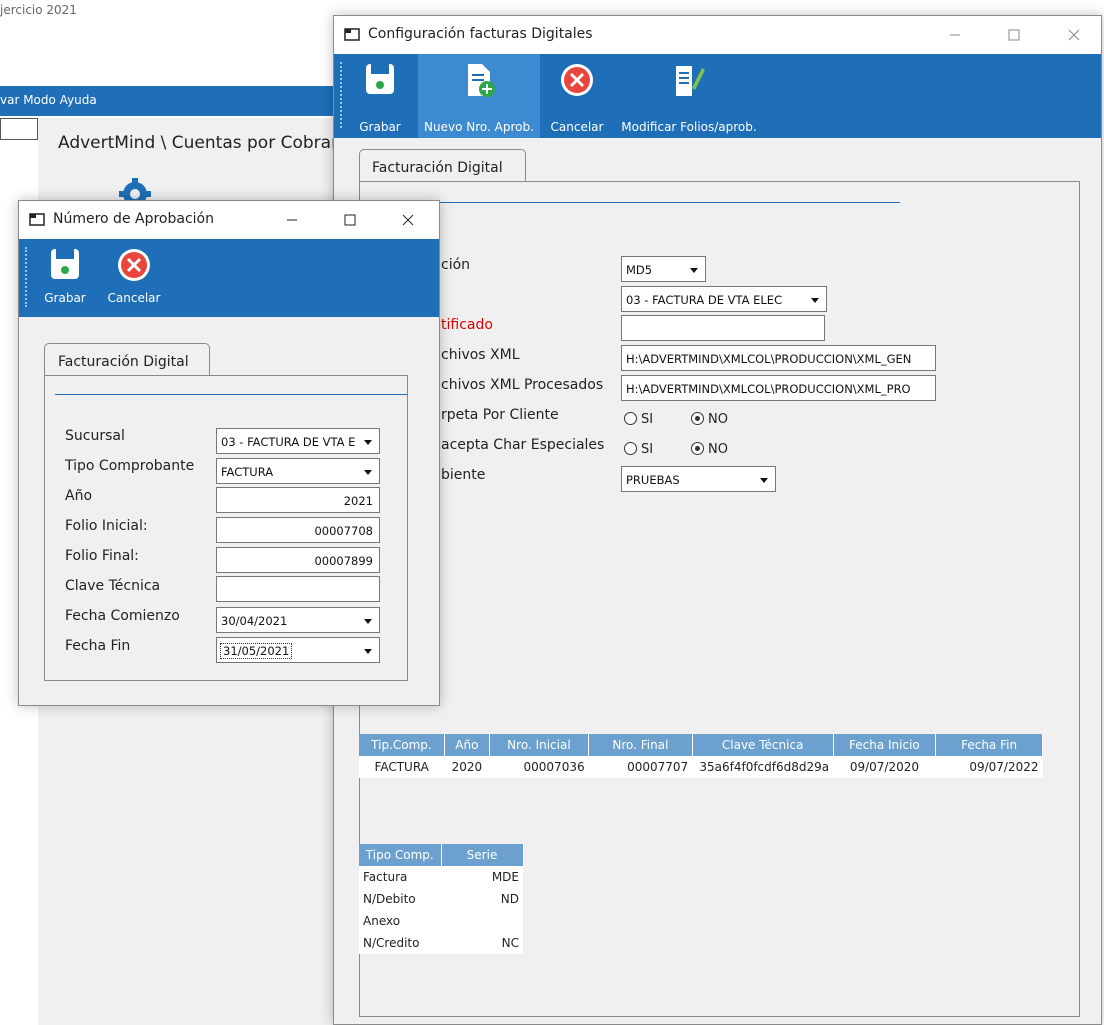 Image resolution: width=1104 pixels, height=1025 pixels. I want to click on carpeta-si-radio: SI, so click(638, 419).